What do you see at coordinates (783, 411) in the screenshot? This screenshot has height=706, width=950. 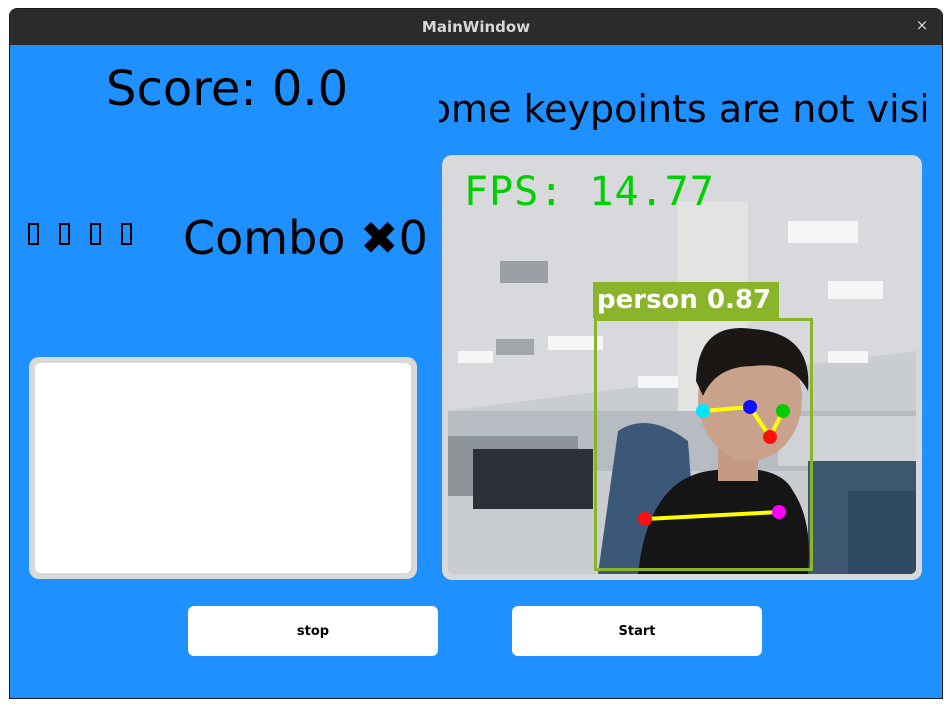 I see `keypoint-right-eye` at bounding box center [783, 411].